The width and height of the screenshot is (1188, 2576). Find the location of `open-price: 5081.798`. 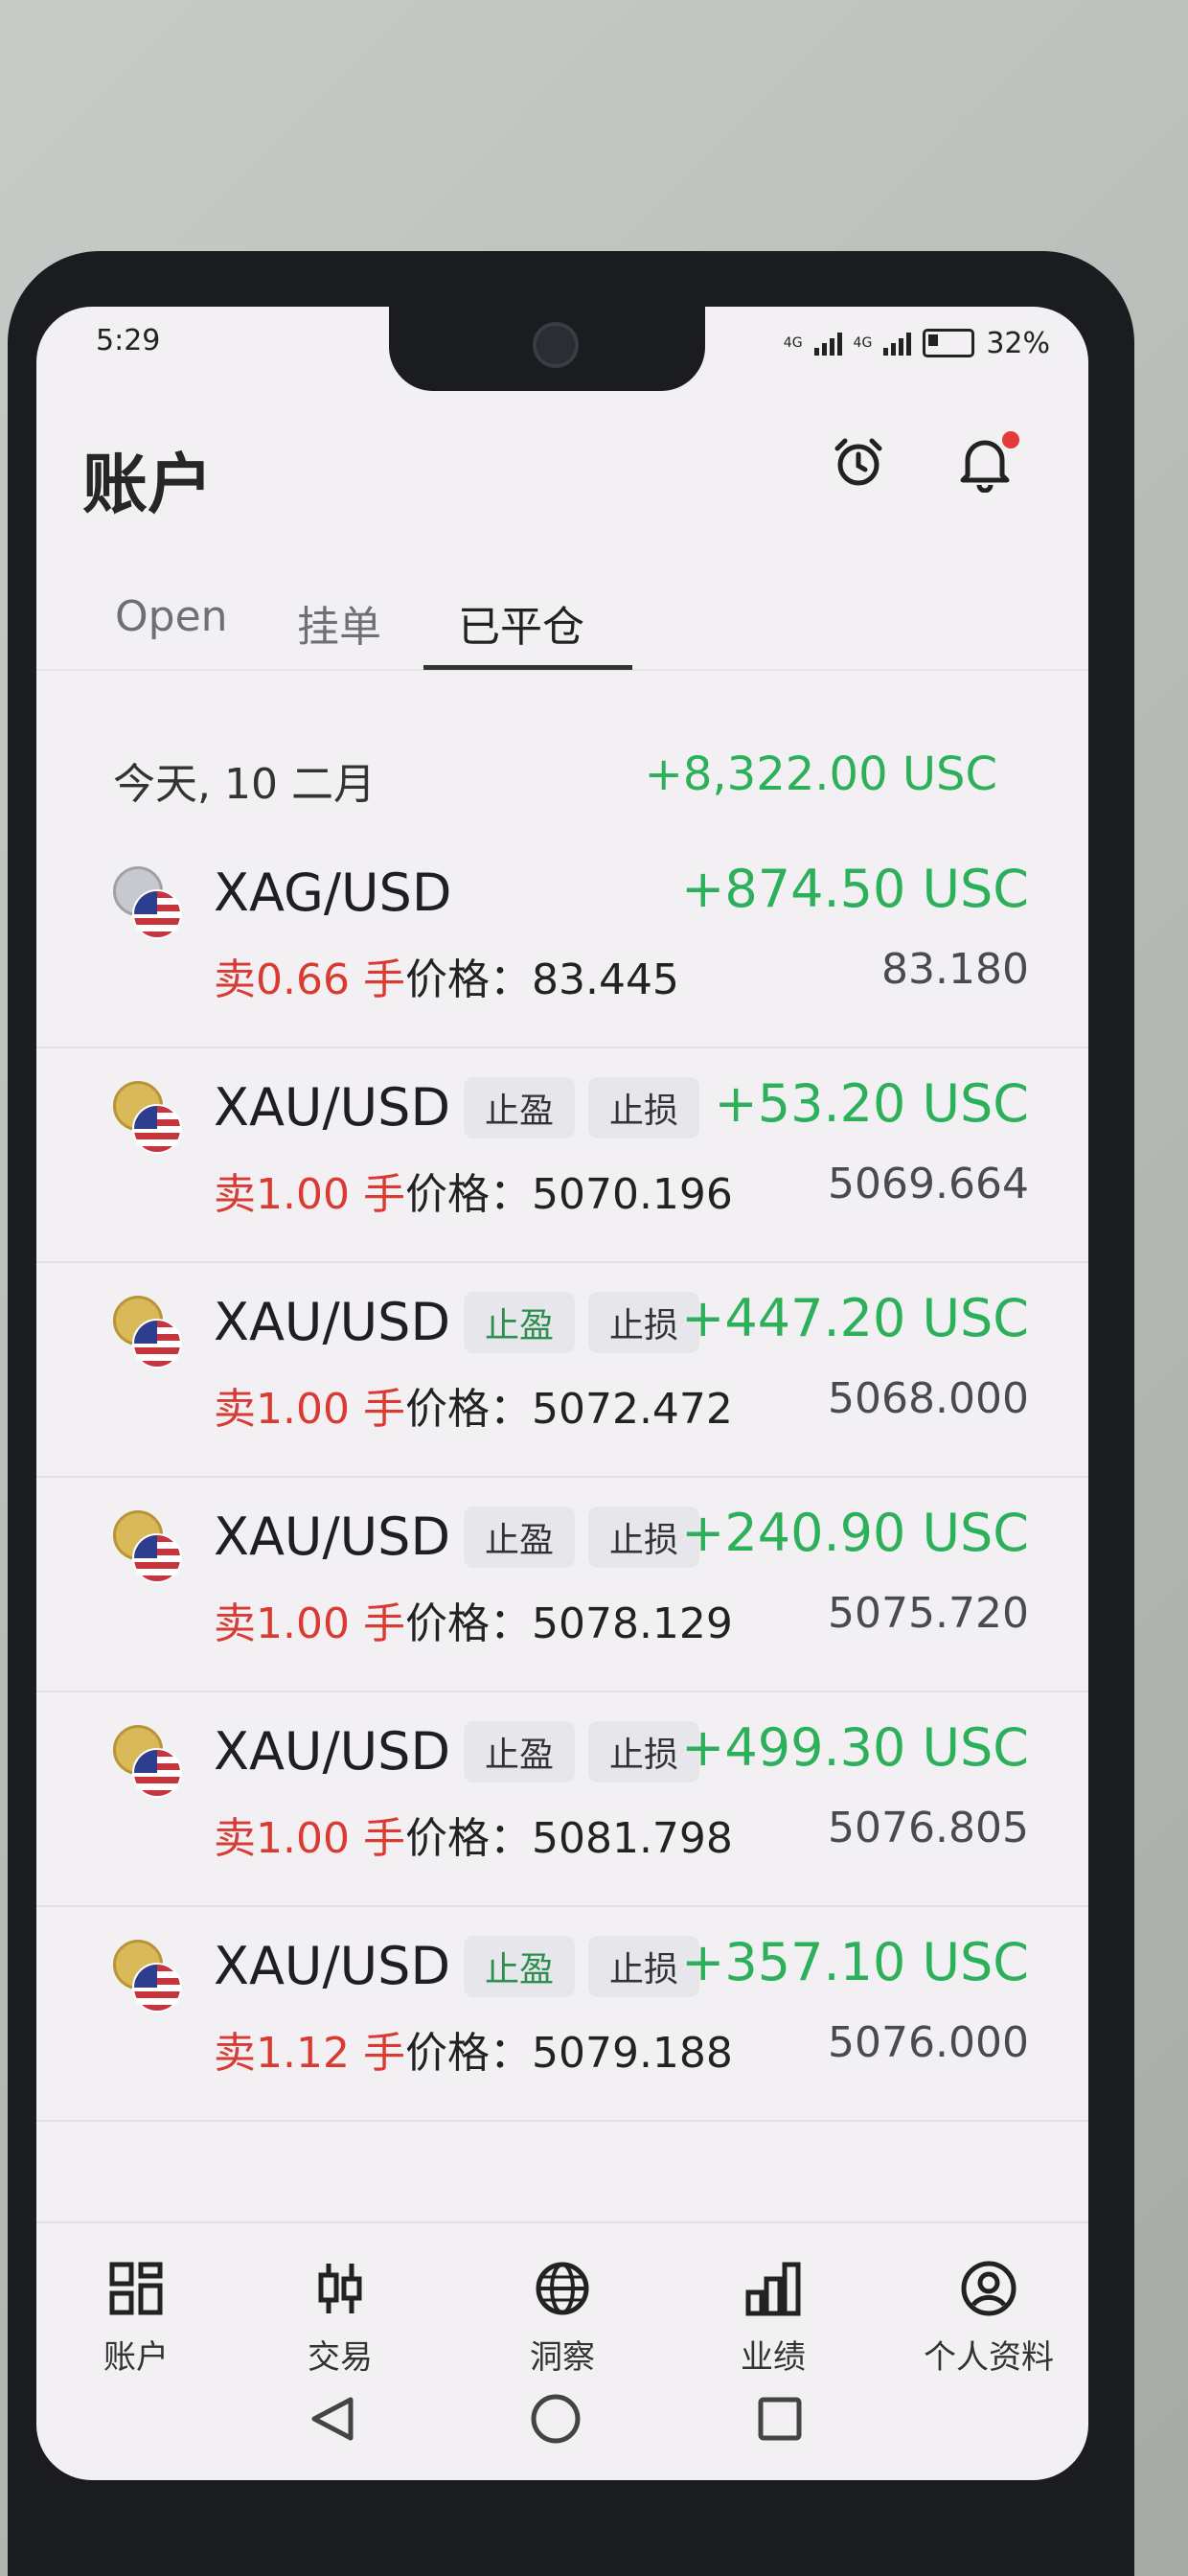

open-price: 5081.798 is located at coordinates (632, 1838).